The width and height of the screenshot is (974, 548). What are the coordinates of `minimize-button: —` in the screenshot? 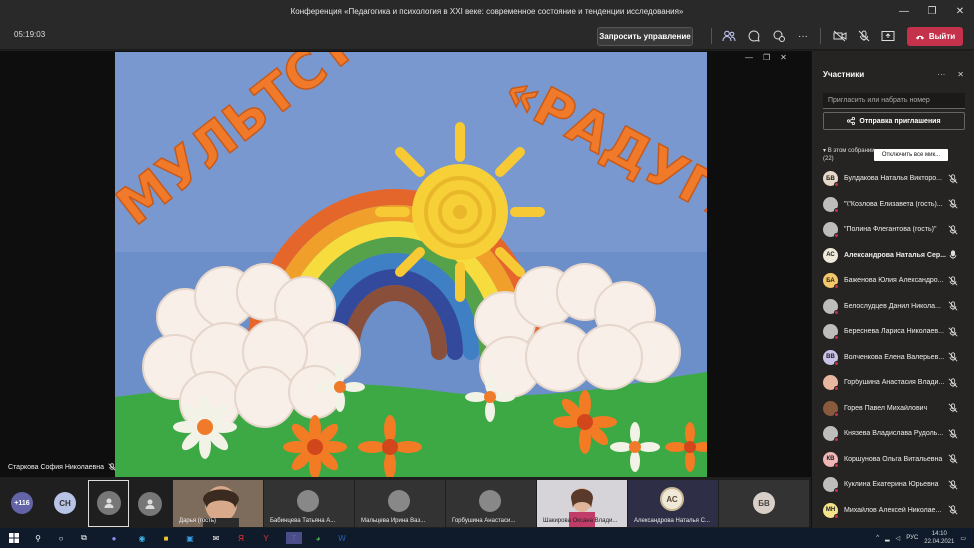 It's located at (904, 11).